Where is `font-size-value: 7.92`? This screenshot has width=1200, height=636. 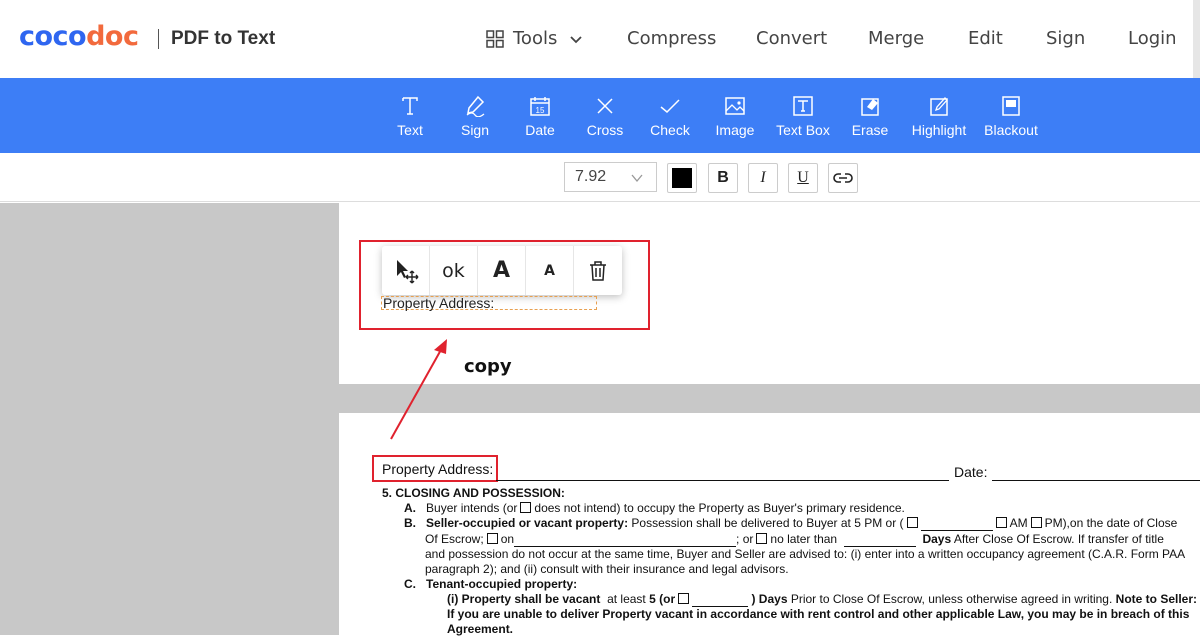
font-size-value: 7.92 is located at coordinates (591, 176).